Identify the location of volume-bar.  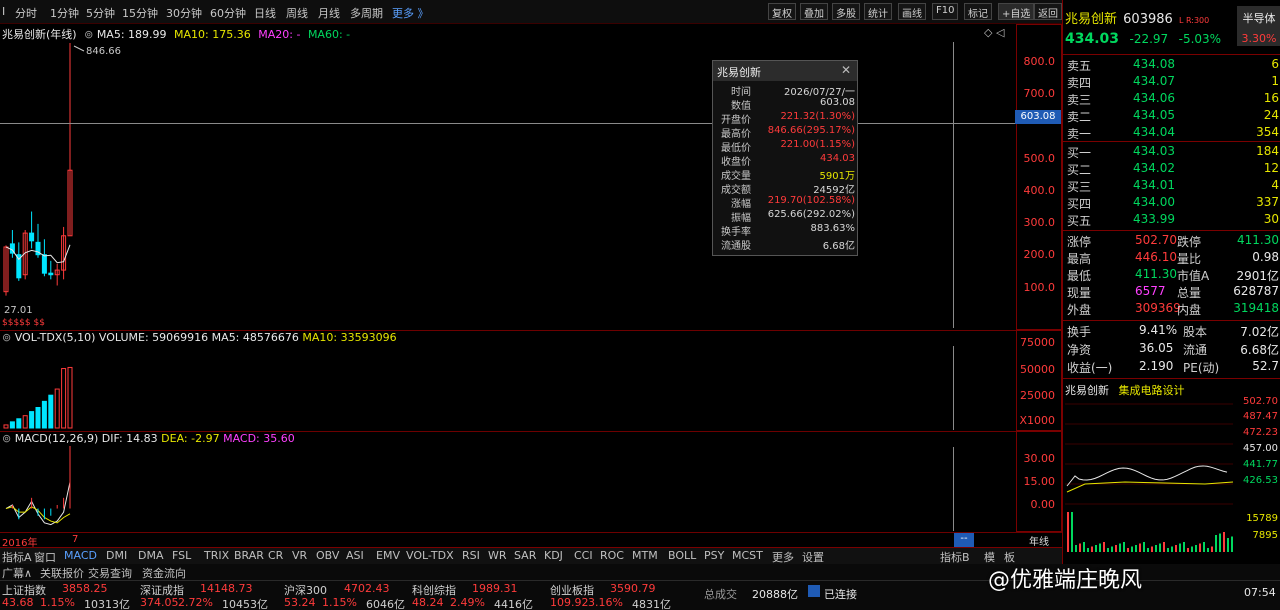
(19, 423).